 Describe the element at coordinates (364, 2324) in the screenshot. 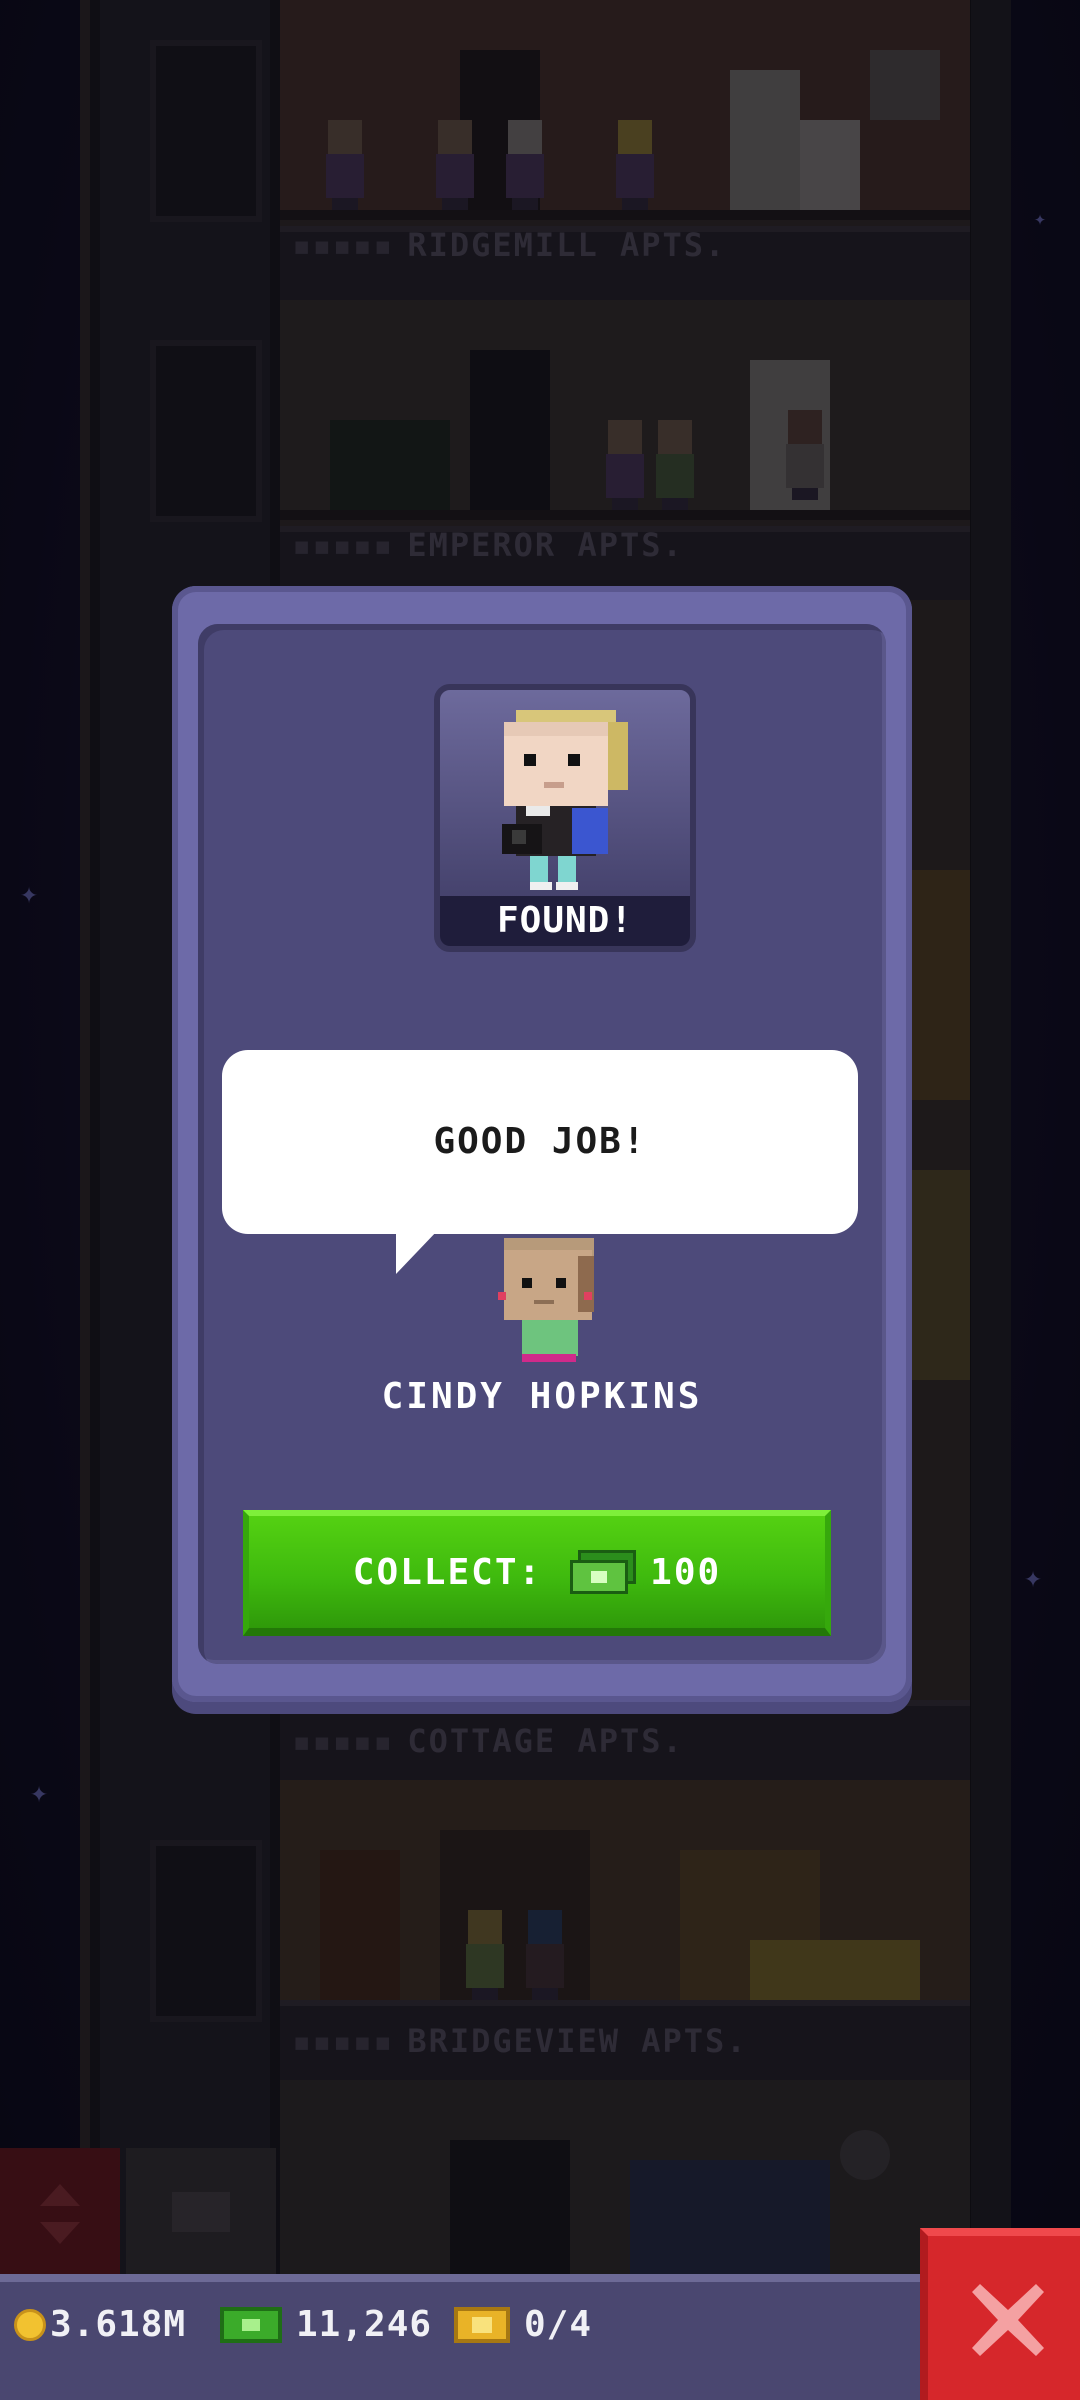

I see `bux-value: 11,246` at that location.